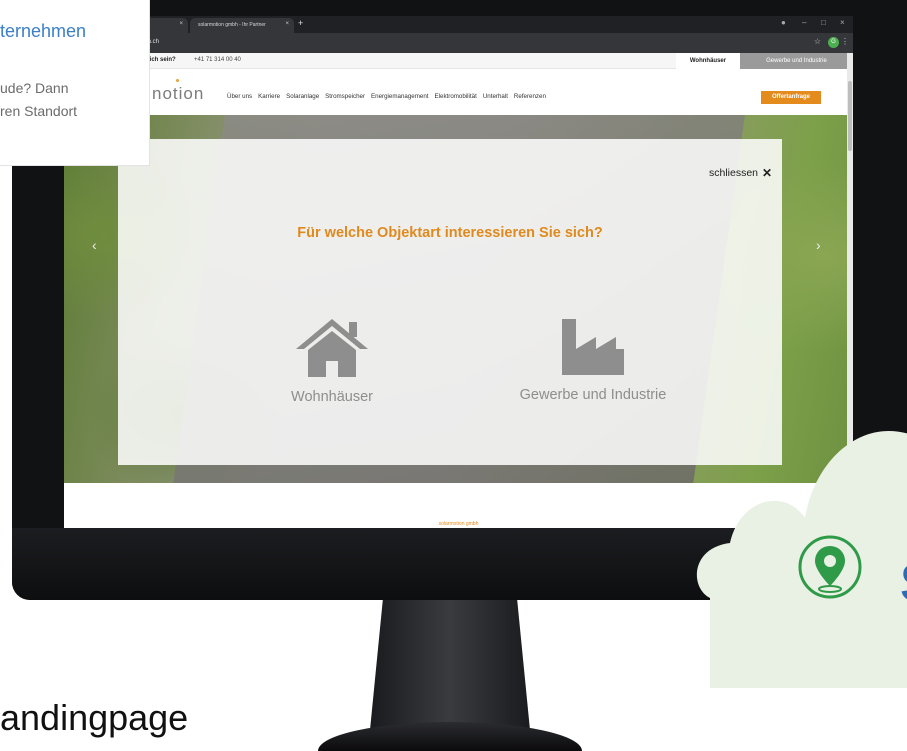 The width and height of the screenshot is (907, 751). Describe the element at coordinates (734, 173) in the screenshot. I see `close-label: schliessen` at that location.